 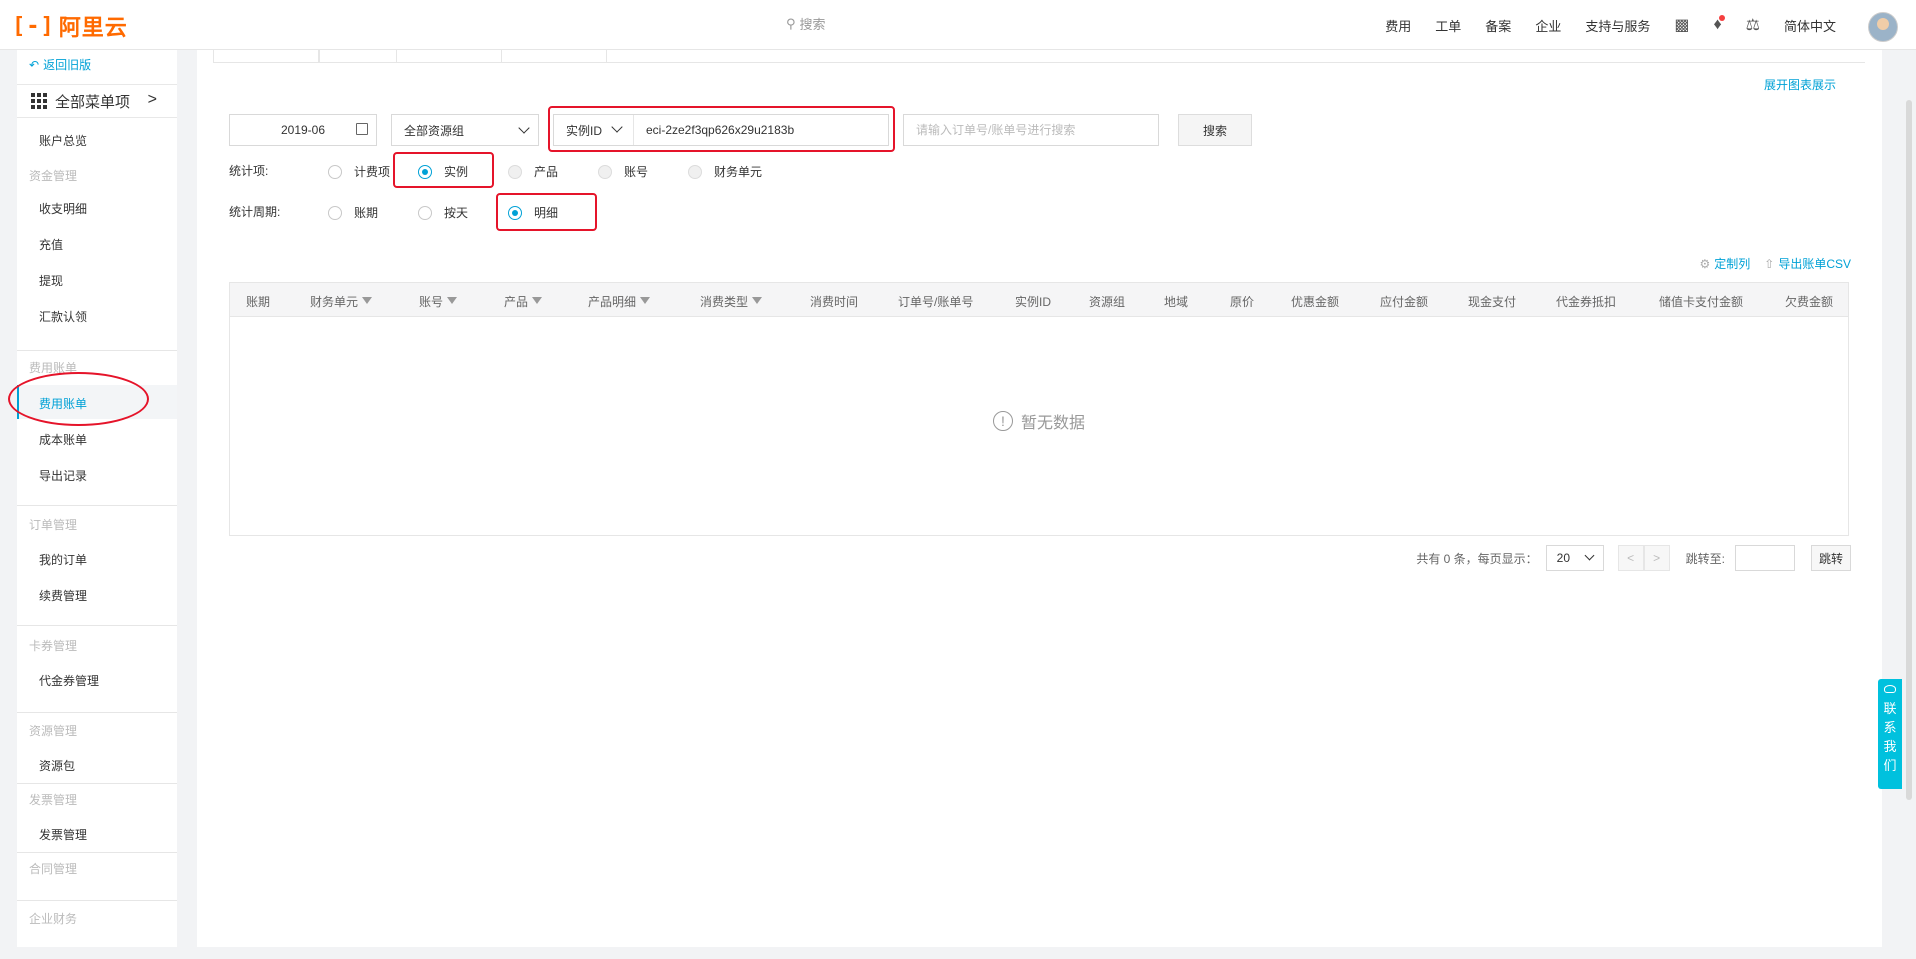 I want to click on prev-page-button: <, so click(x=1630, y=558).